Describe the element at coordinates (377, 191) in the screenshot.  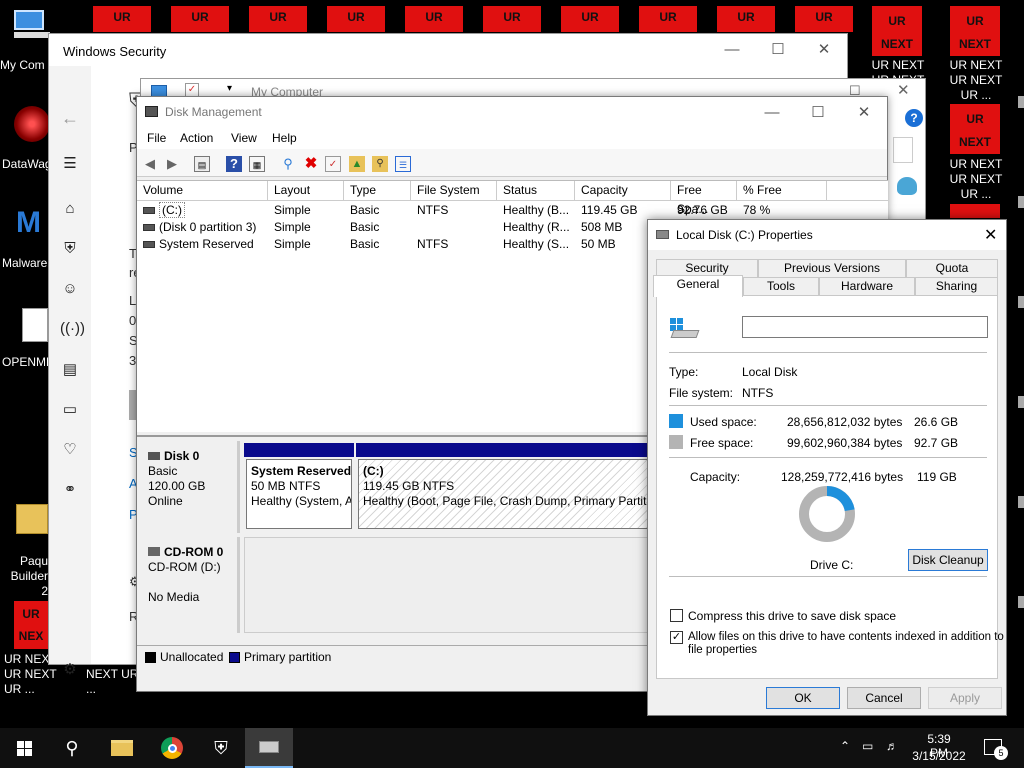
I see `column-header: Type` at that location.